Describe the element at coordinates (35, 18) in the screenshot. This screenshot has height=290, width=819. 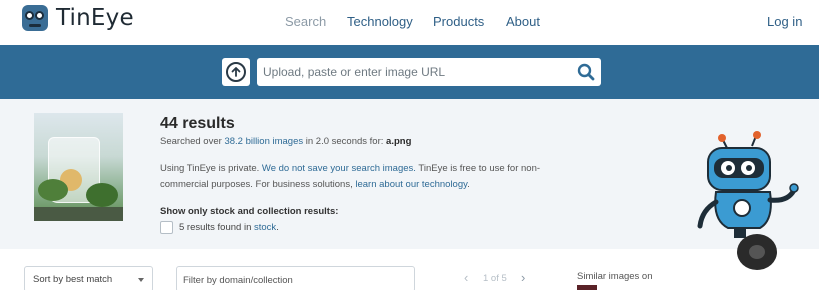
I see `tineye-logo-icon` at that location.